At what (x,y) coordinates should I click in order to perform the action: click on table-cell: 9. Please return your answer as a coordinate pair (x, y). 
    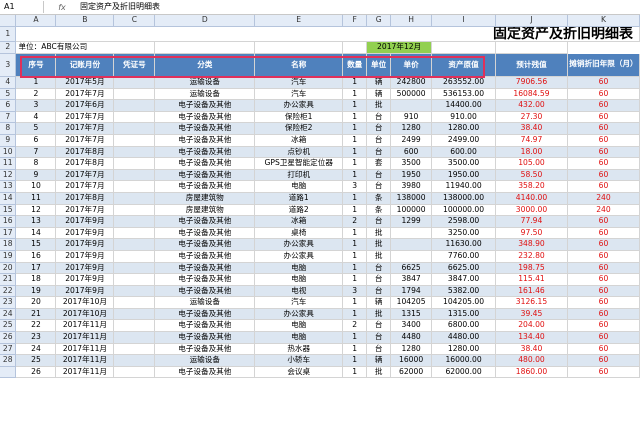
    Looking at the image, I should click on (36, 175).